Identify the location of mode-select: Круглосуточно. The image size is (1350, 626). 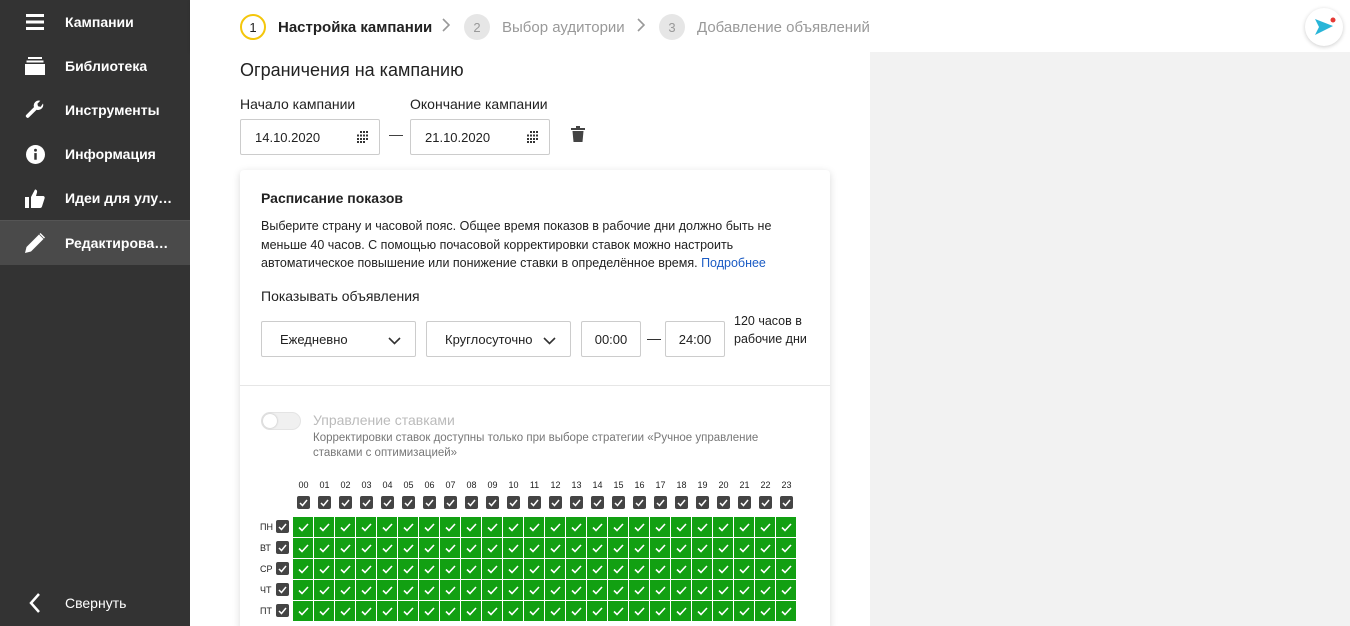
(498, 339).